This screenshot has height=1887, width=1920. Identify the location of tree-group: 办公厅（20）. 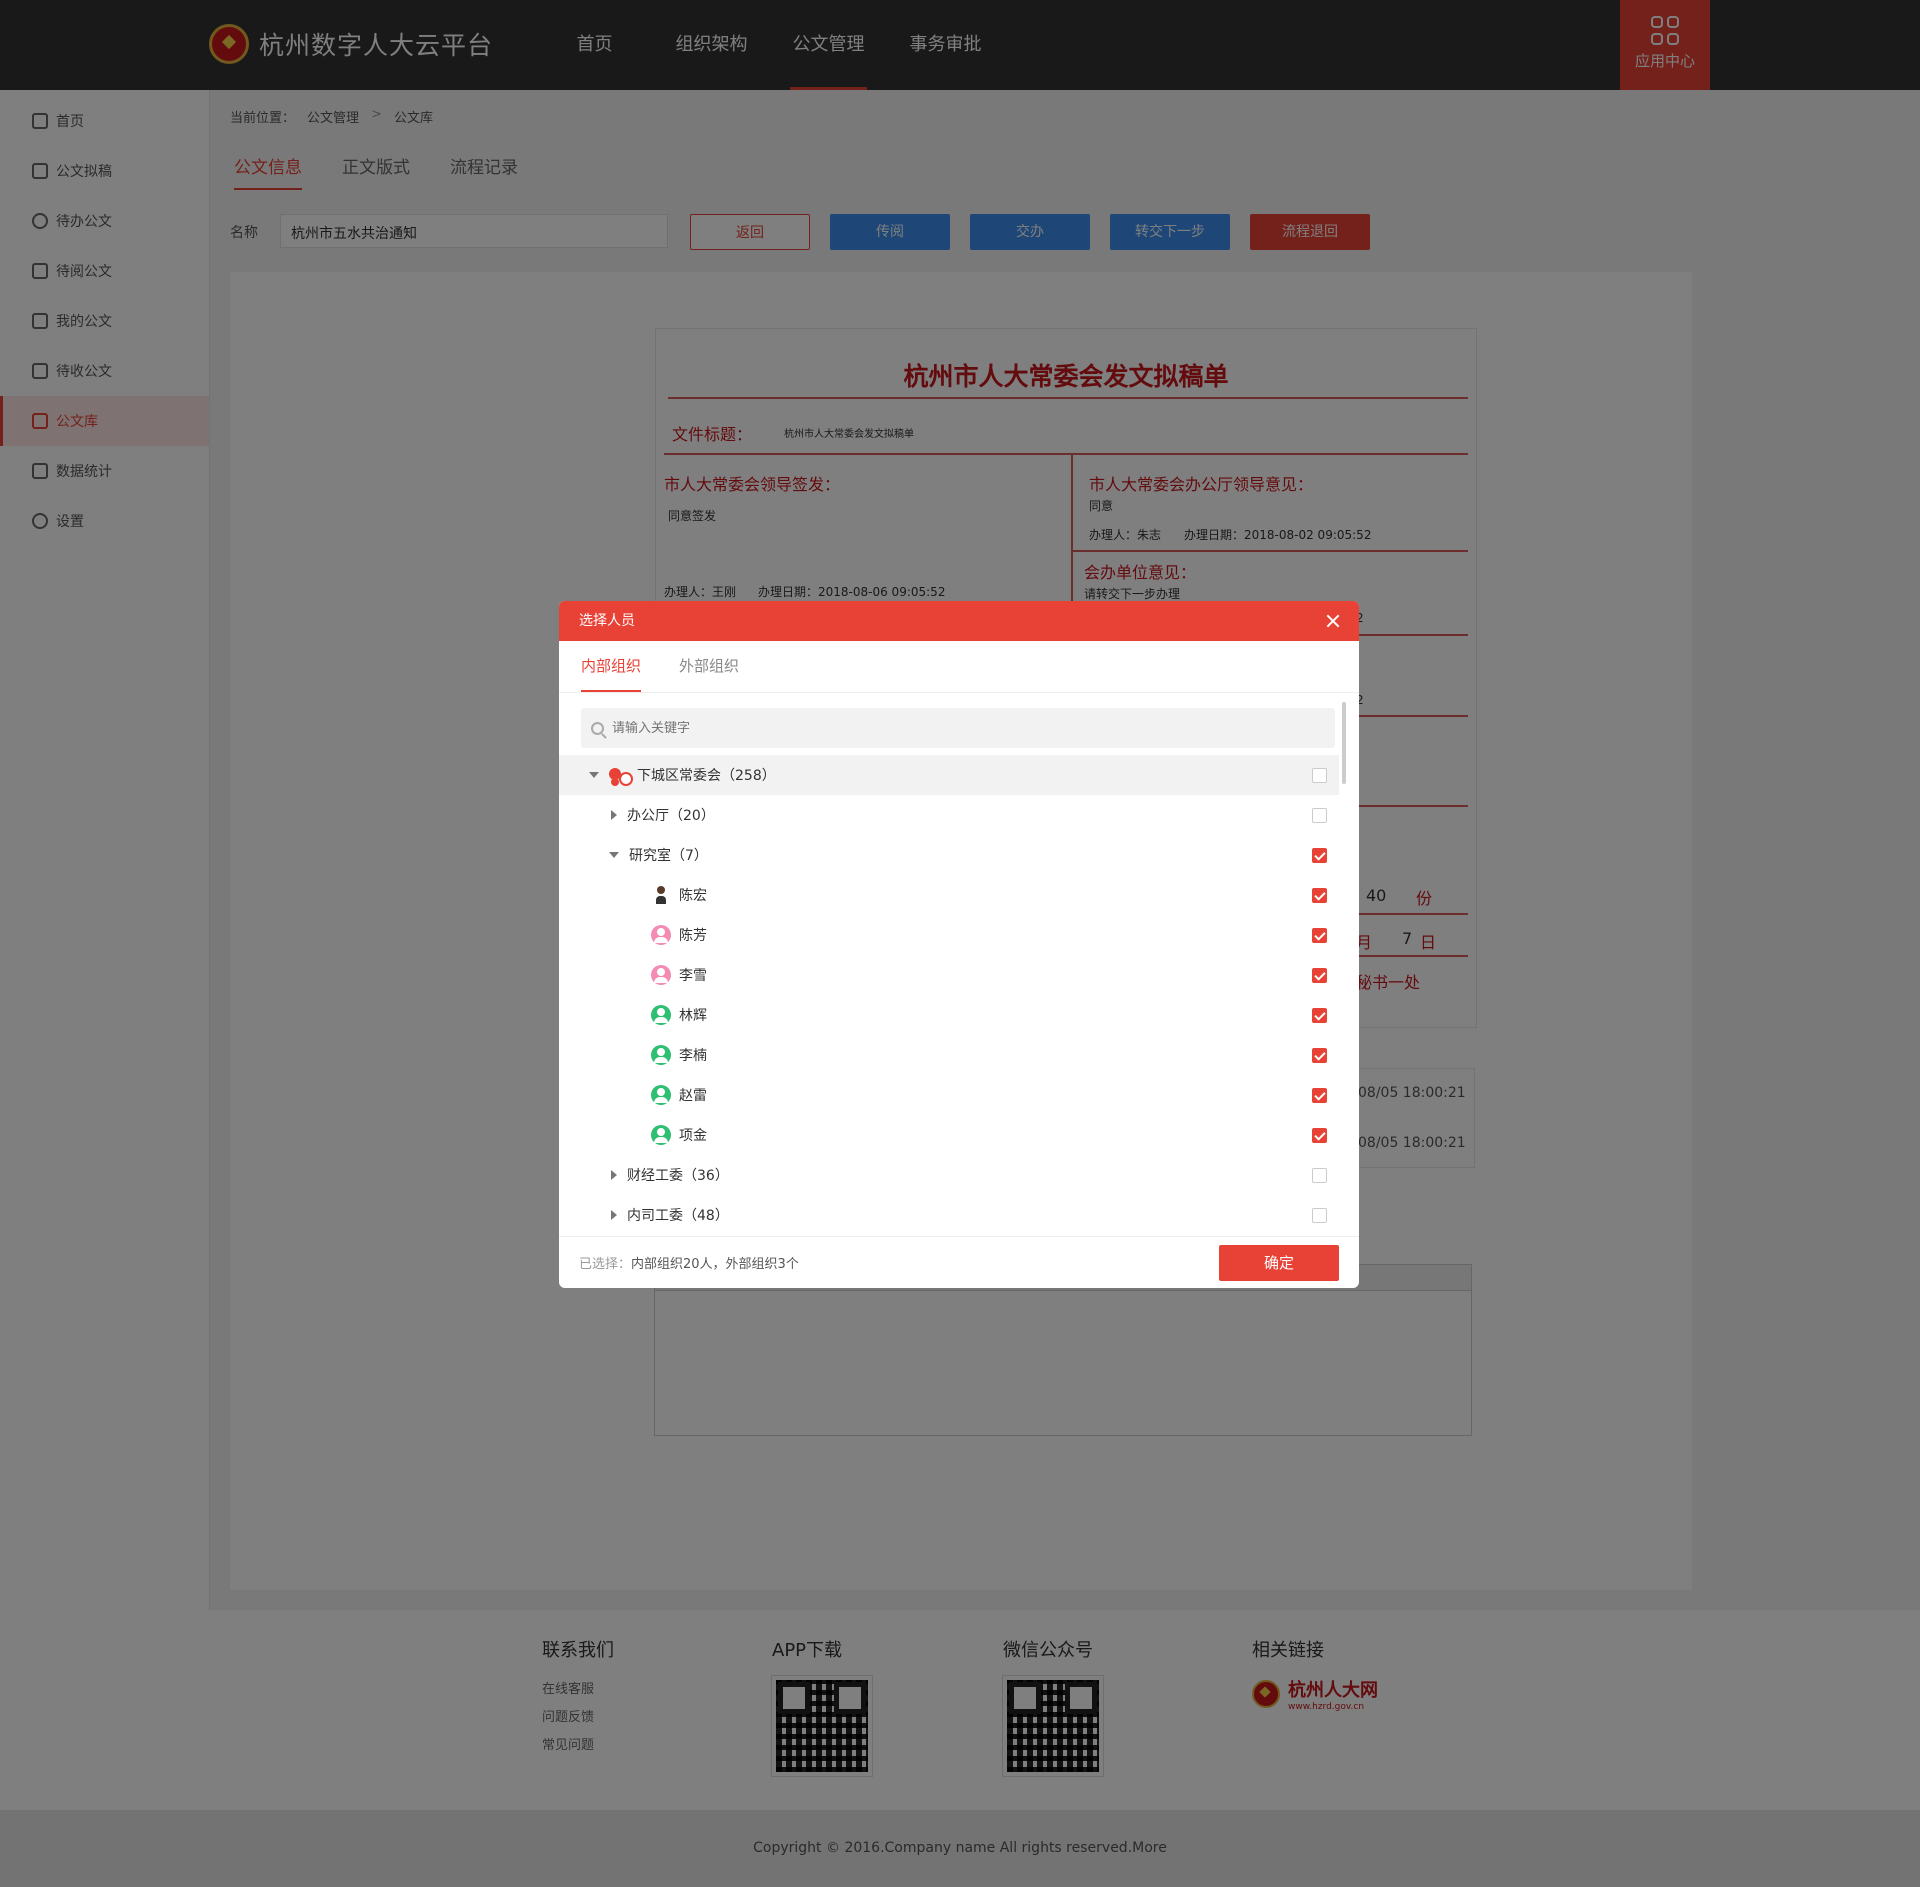
(949, 815).